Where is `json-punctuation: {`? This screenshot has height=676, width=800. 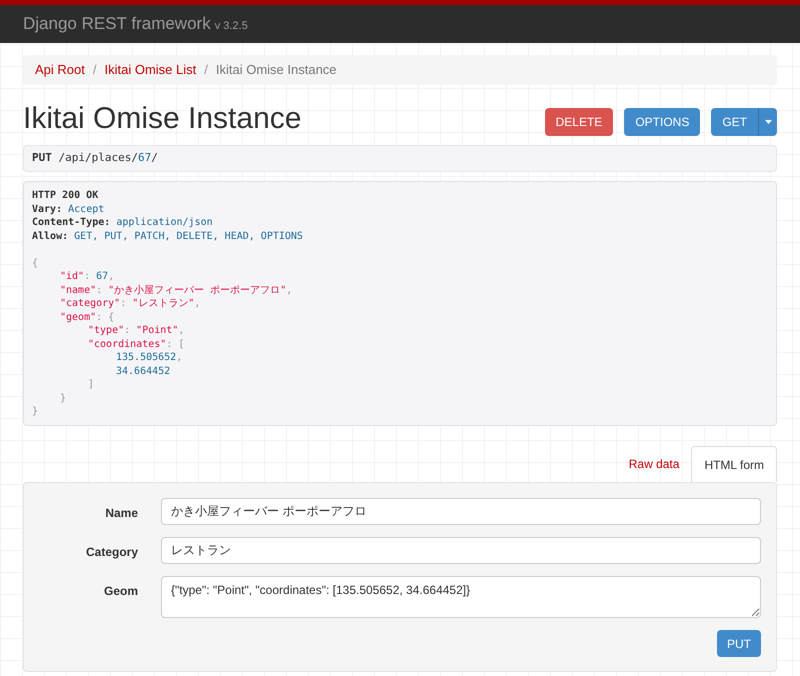
json-punctuation: { is located at coordinates (35, 263).